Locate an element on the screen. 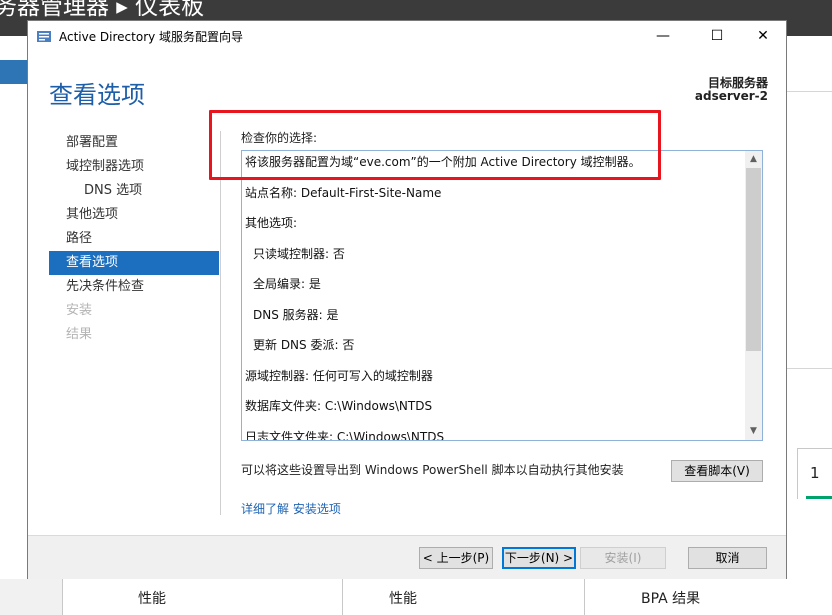 The image size is (832, 615). dashboard-tile: 1 is located at coordinates (814, 473).